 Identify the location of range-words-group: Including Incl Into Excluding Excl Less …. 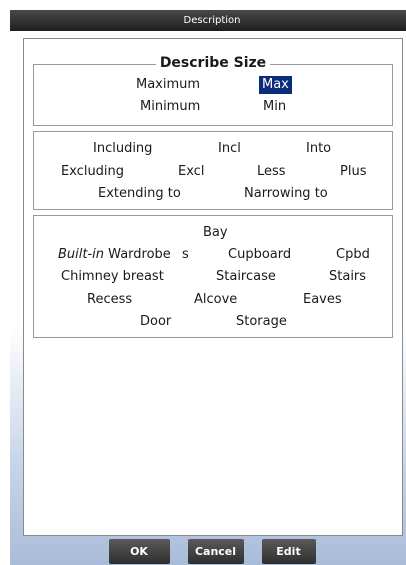
(213, 170).